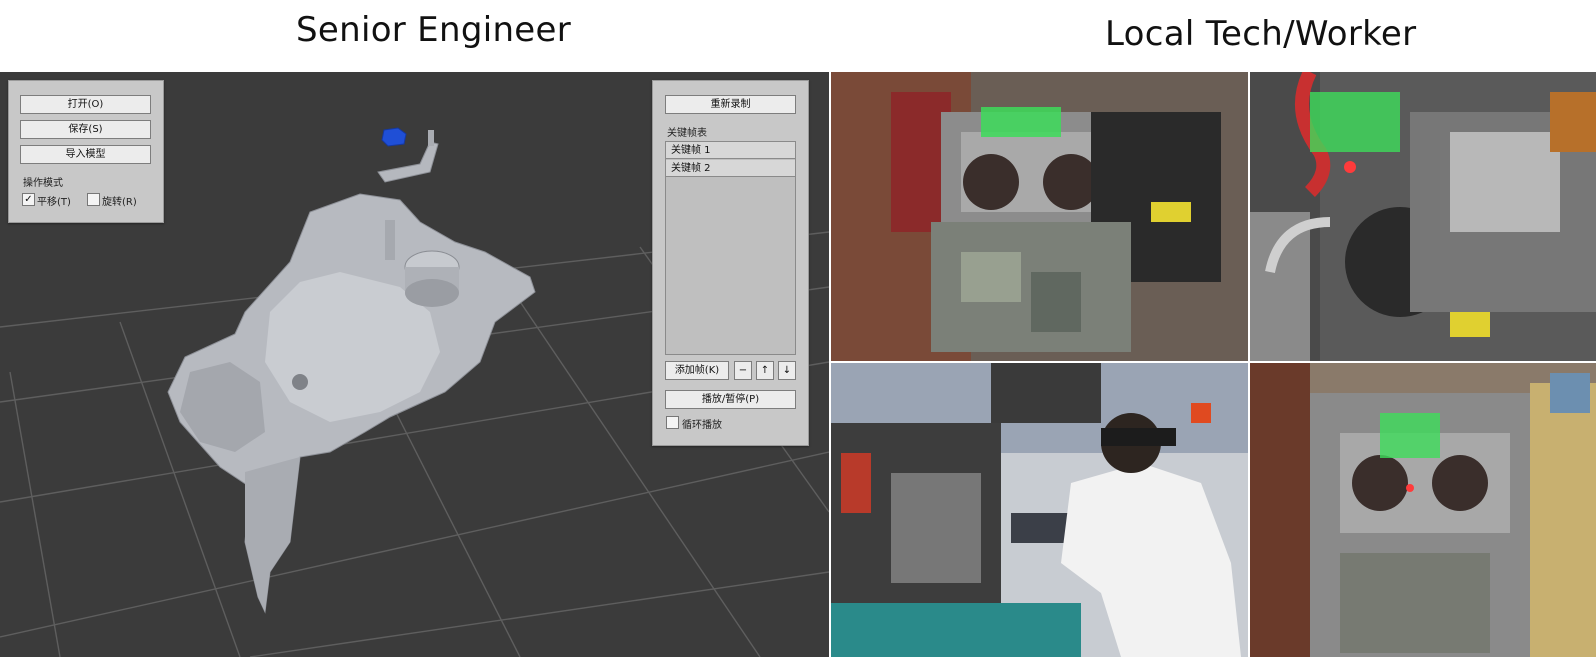  Describe the element at coordinates (93, 199) in the screenshot. I see `rotate-checkbox` at that location.